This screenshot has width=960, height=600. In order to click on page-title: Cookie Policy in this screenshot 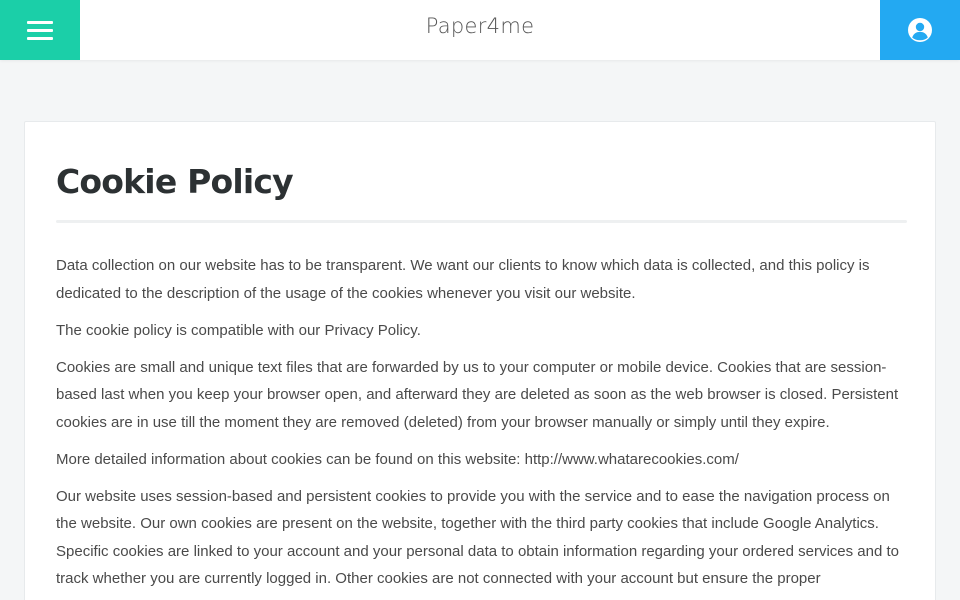, I will do `click(175, 181)`.